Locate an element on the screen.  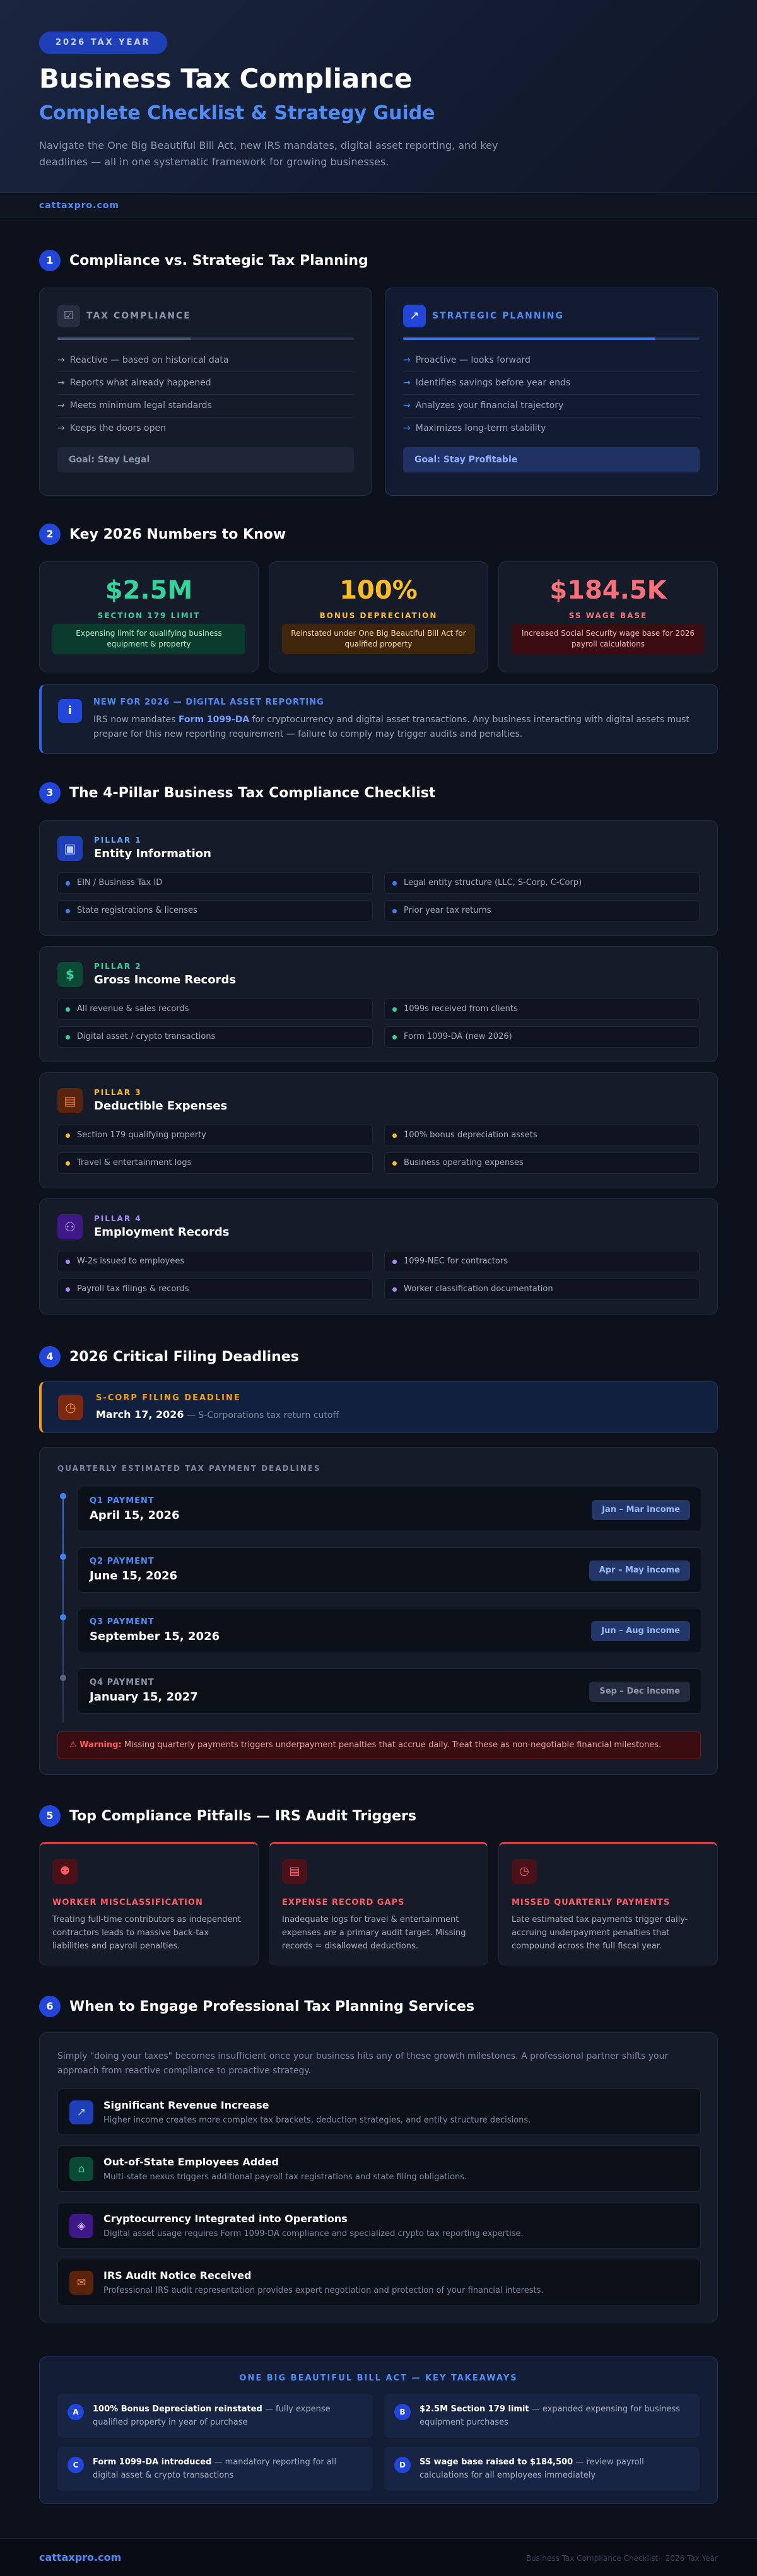
list-item: → Analyzes your financial trajectory is located at coordinates (483, 406).